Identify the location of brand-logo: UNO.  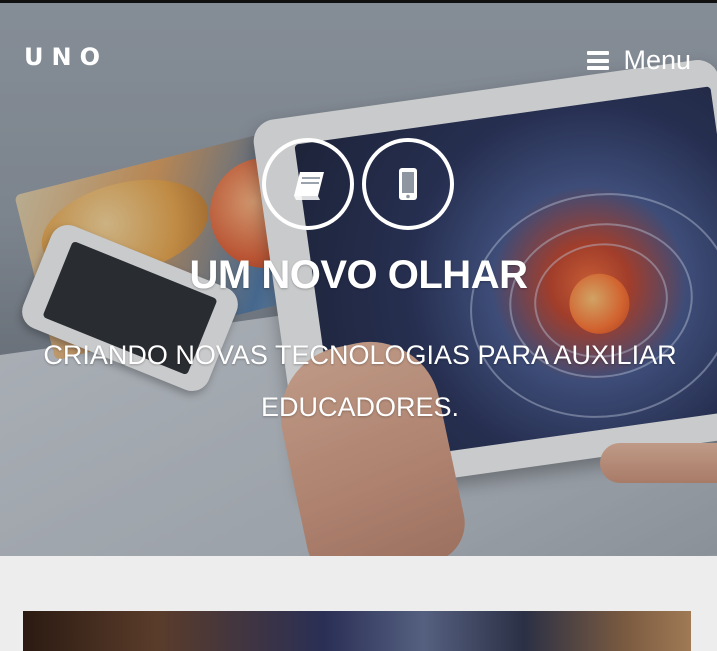
(66, 57).